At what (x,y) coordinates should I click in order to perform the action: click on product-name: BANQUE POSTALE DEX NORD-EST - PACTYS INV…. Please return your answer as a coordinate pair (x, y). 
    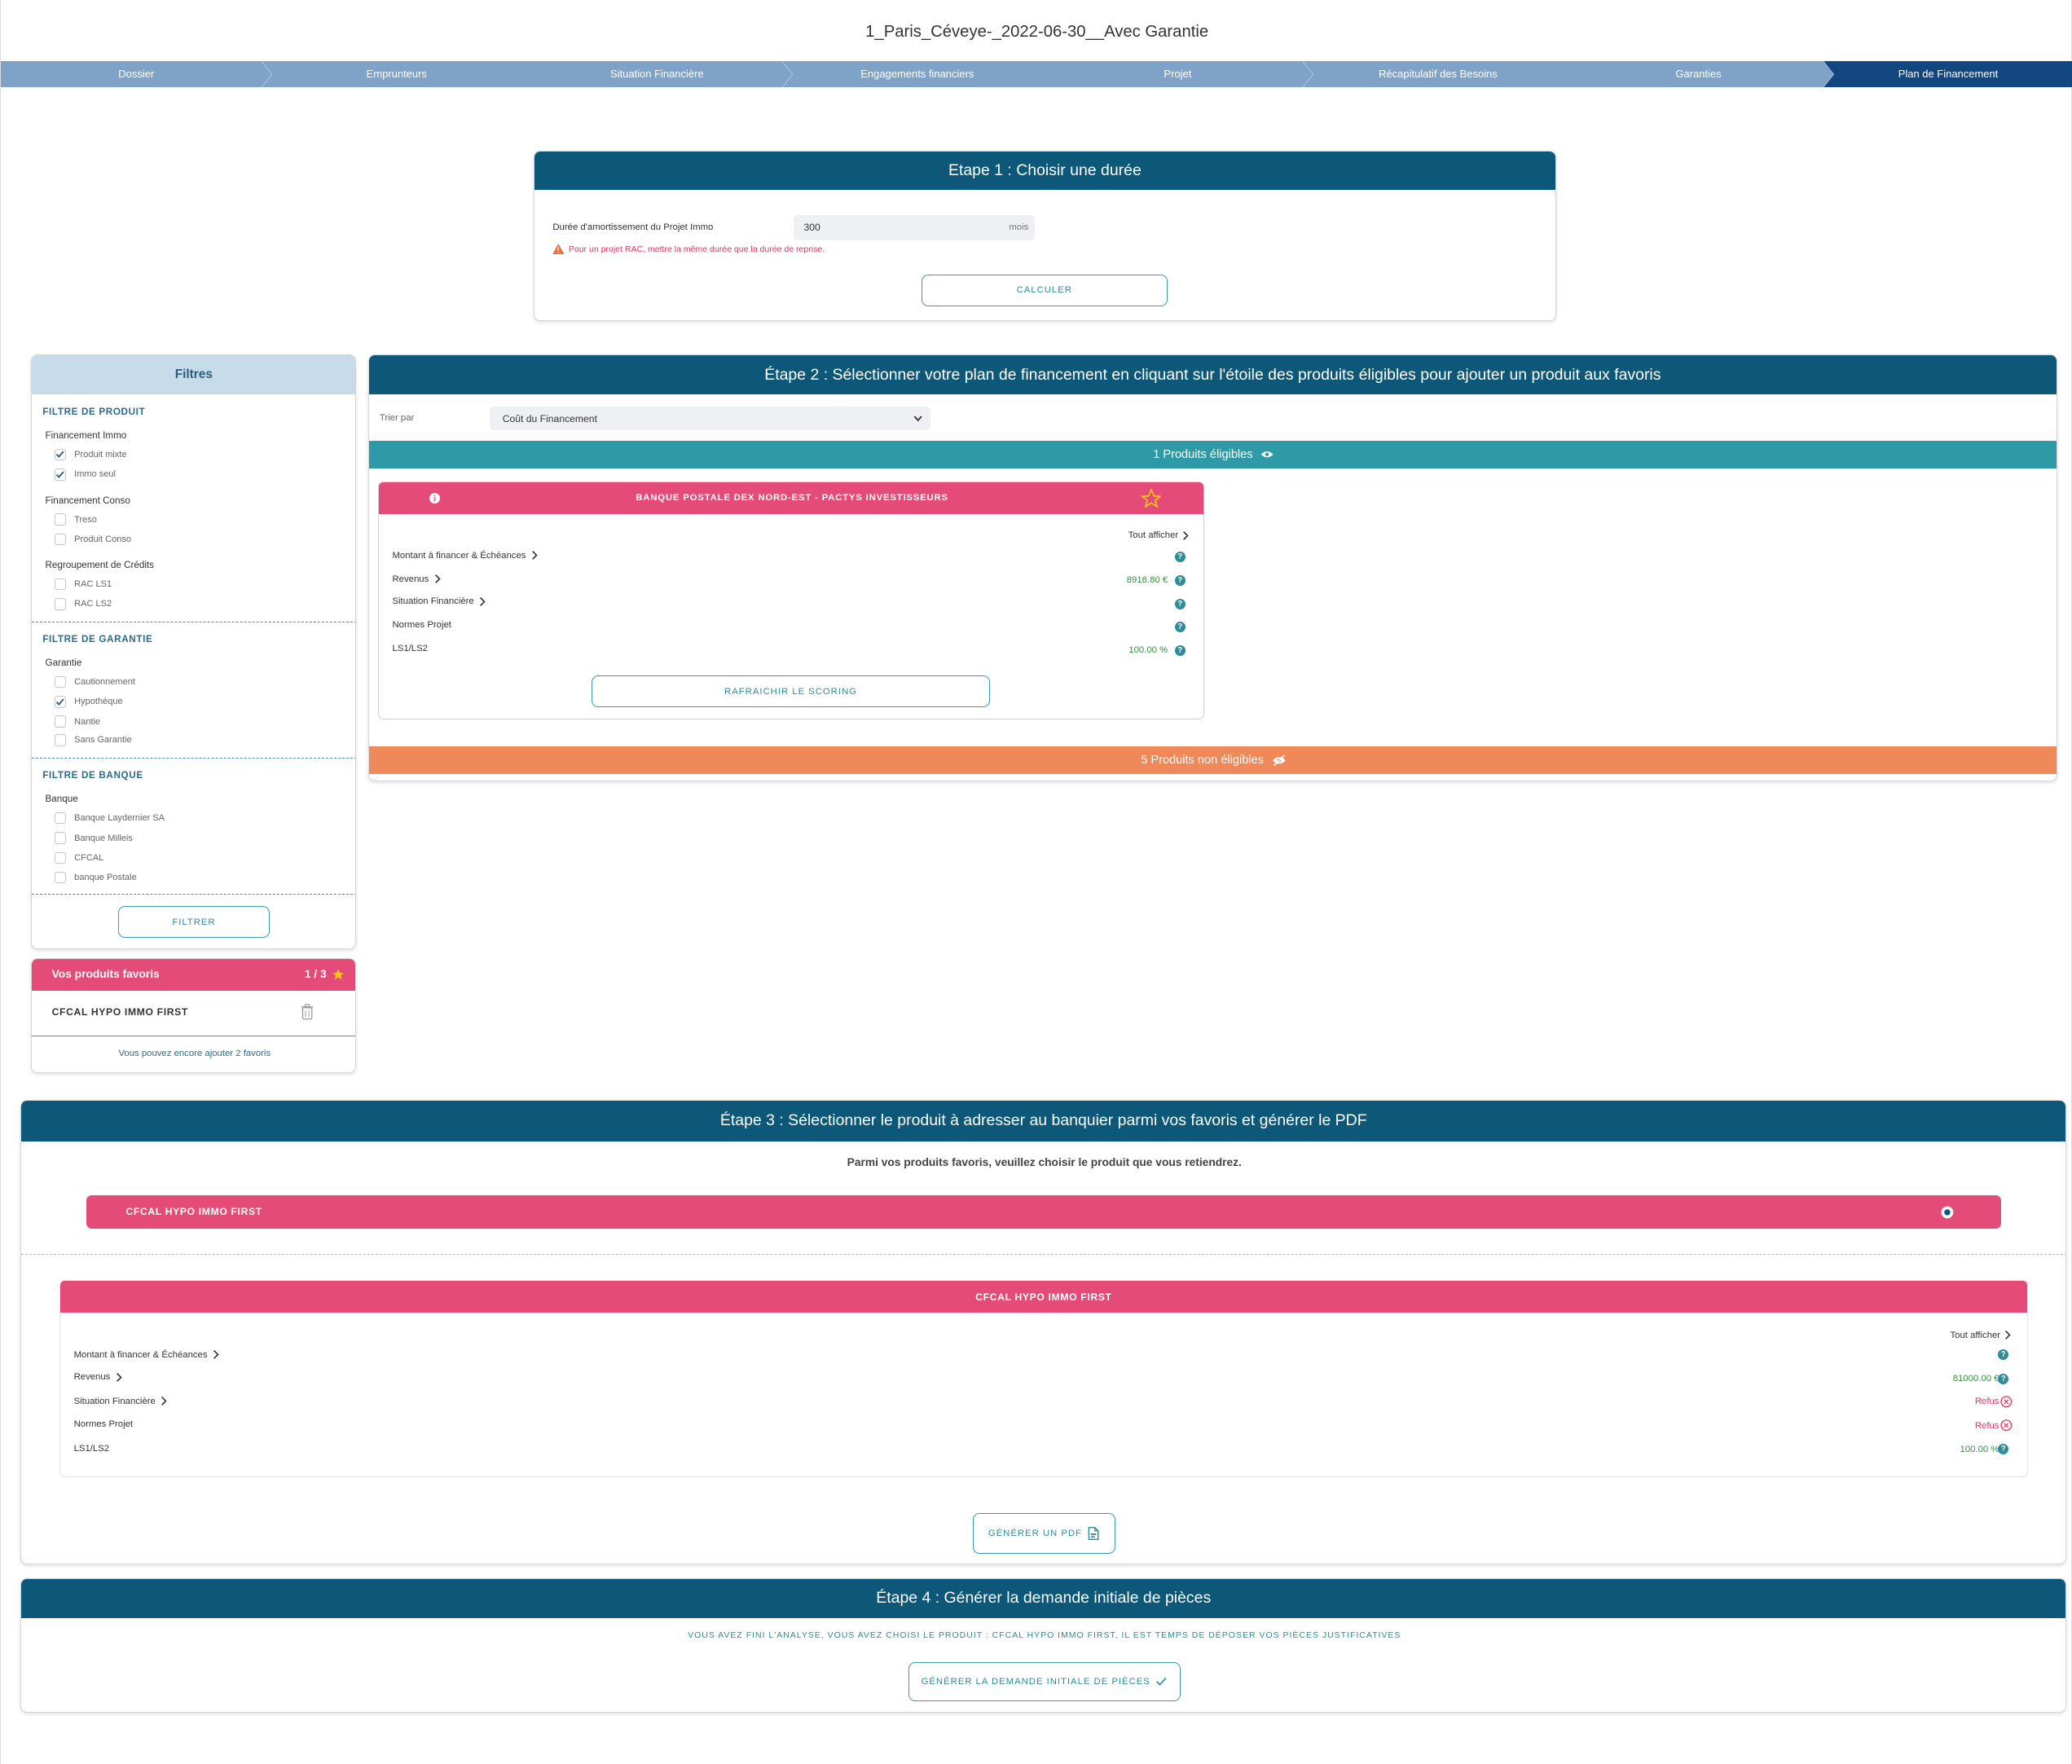
    Looking at the image, I should click on (792, 498).